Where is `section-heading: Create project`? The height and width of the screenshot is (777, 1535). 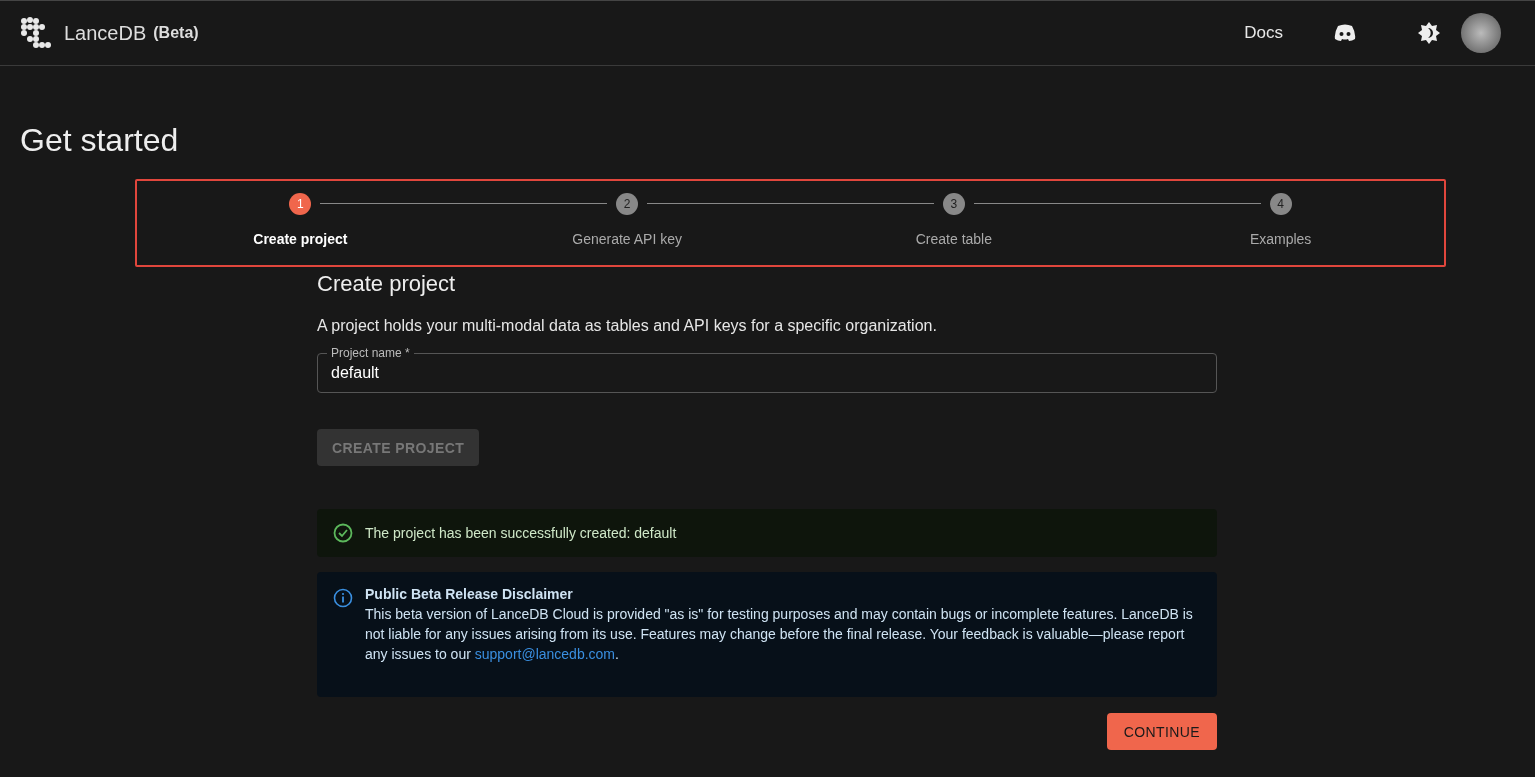 section-heading: Create project is located at coordinates (387, 284).